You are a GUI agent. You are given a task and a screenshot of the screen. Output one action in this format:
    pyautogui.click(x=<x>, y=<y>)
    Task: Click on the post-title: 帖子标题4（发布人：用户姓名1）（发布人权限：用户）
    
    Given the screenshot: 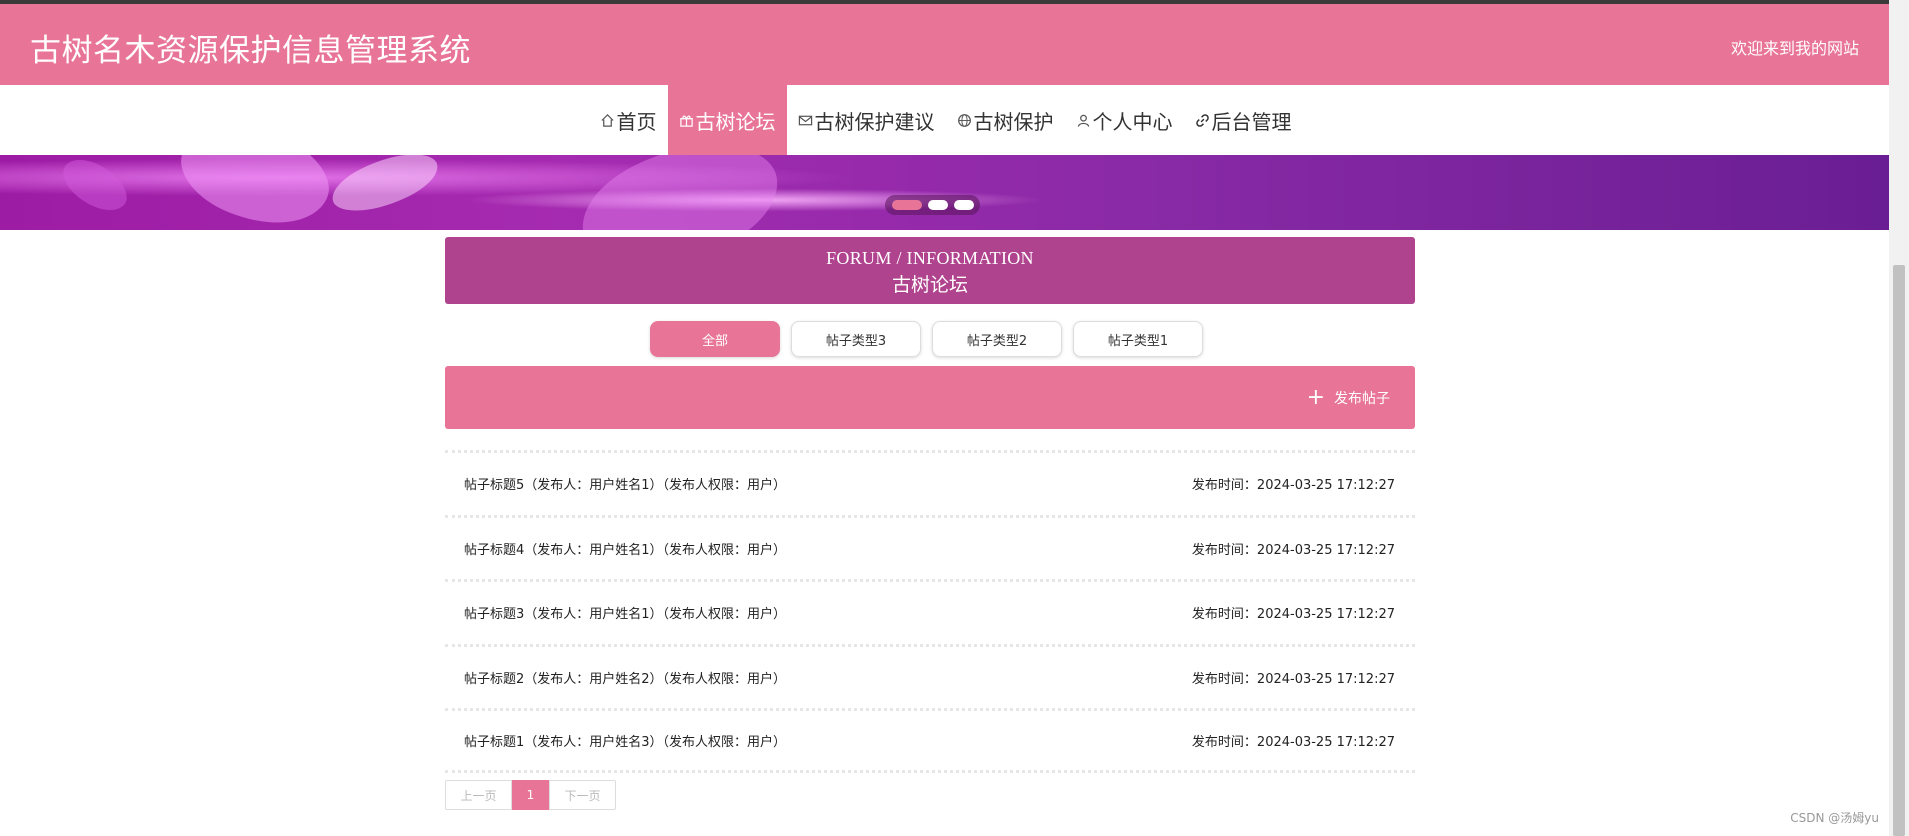 What is the action you would take?
    pyautogui.click(x=625, y=548)
    